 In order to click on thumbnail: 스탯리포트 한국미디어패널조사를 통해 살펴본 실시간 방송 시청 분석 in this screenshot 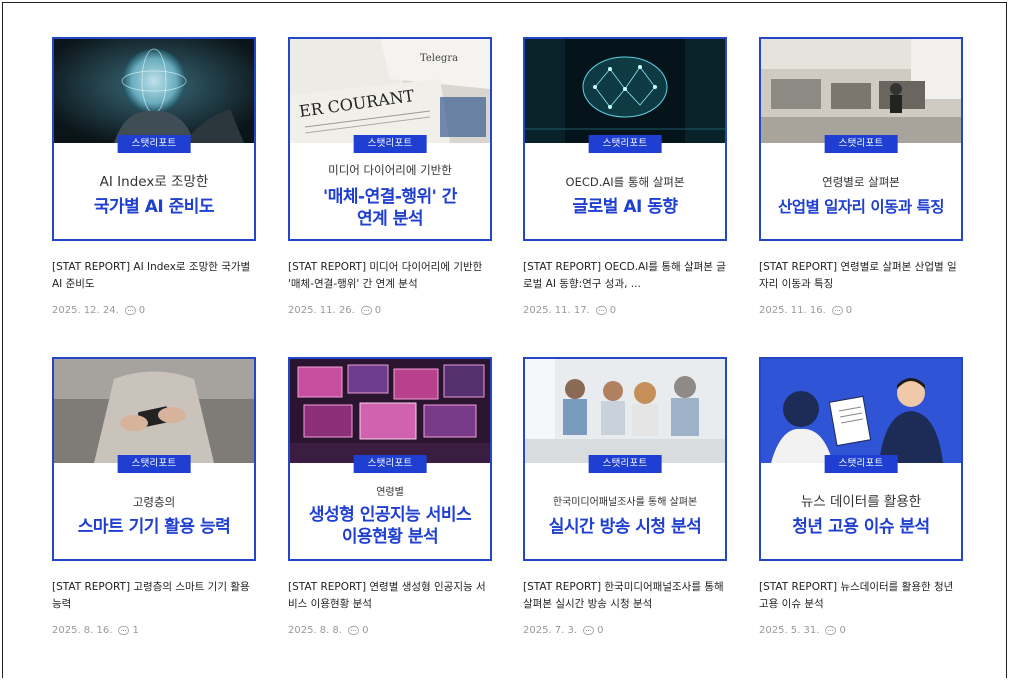, I will do `click(625, 459)`.